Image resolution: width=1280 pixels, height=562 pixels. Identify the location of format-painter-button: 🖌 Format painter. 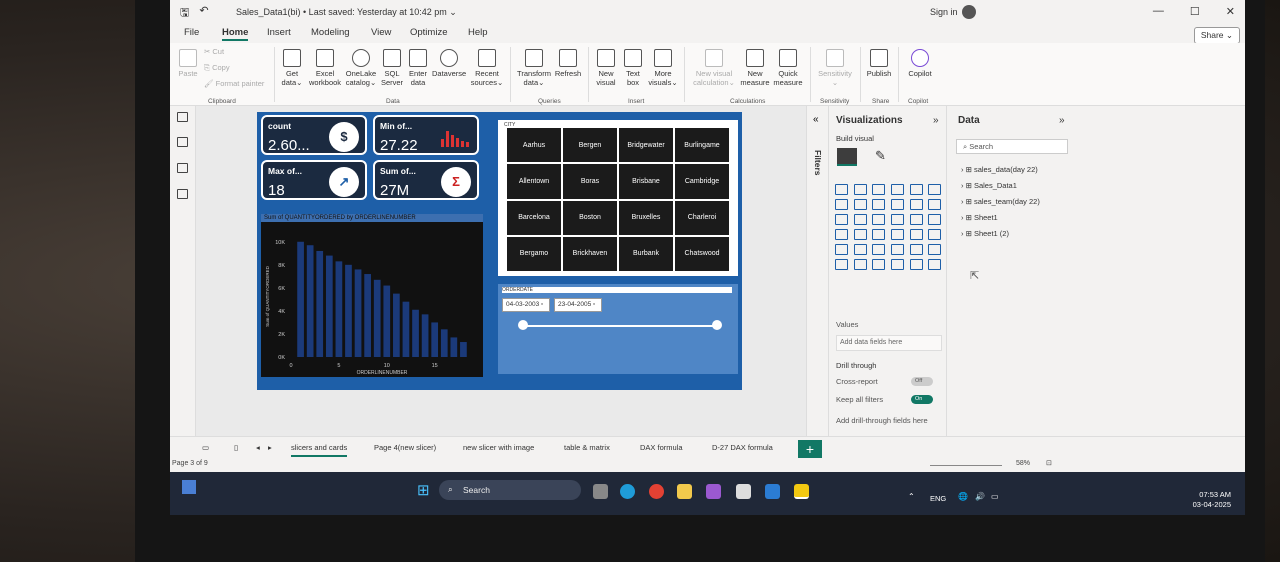
(234, 83).